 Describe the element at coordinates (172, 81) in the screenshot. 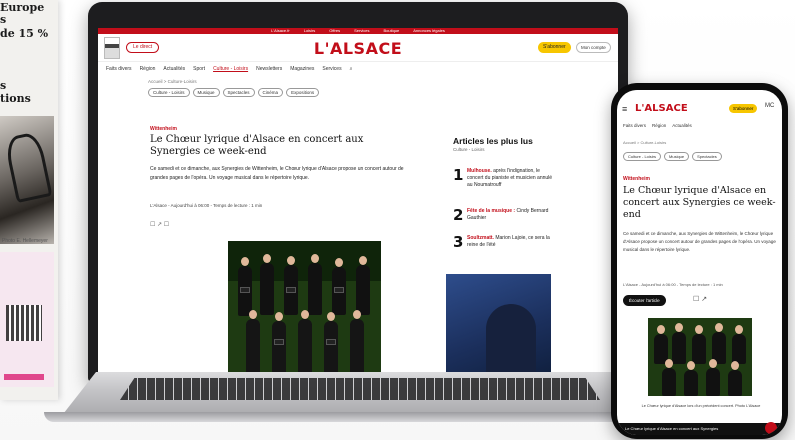

I see `breadcrumb: Accueil > Culture-Loisirs` at that location.